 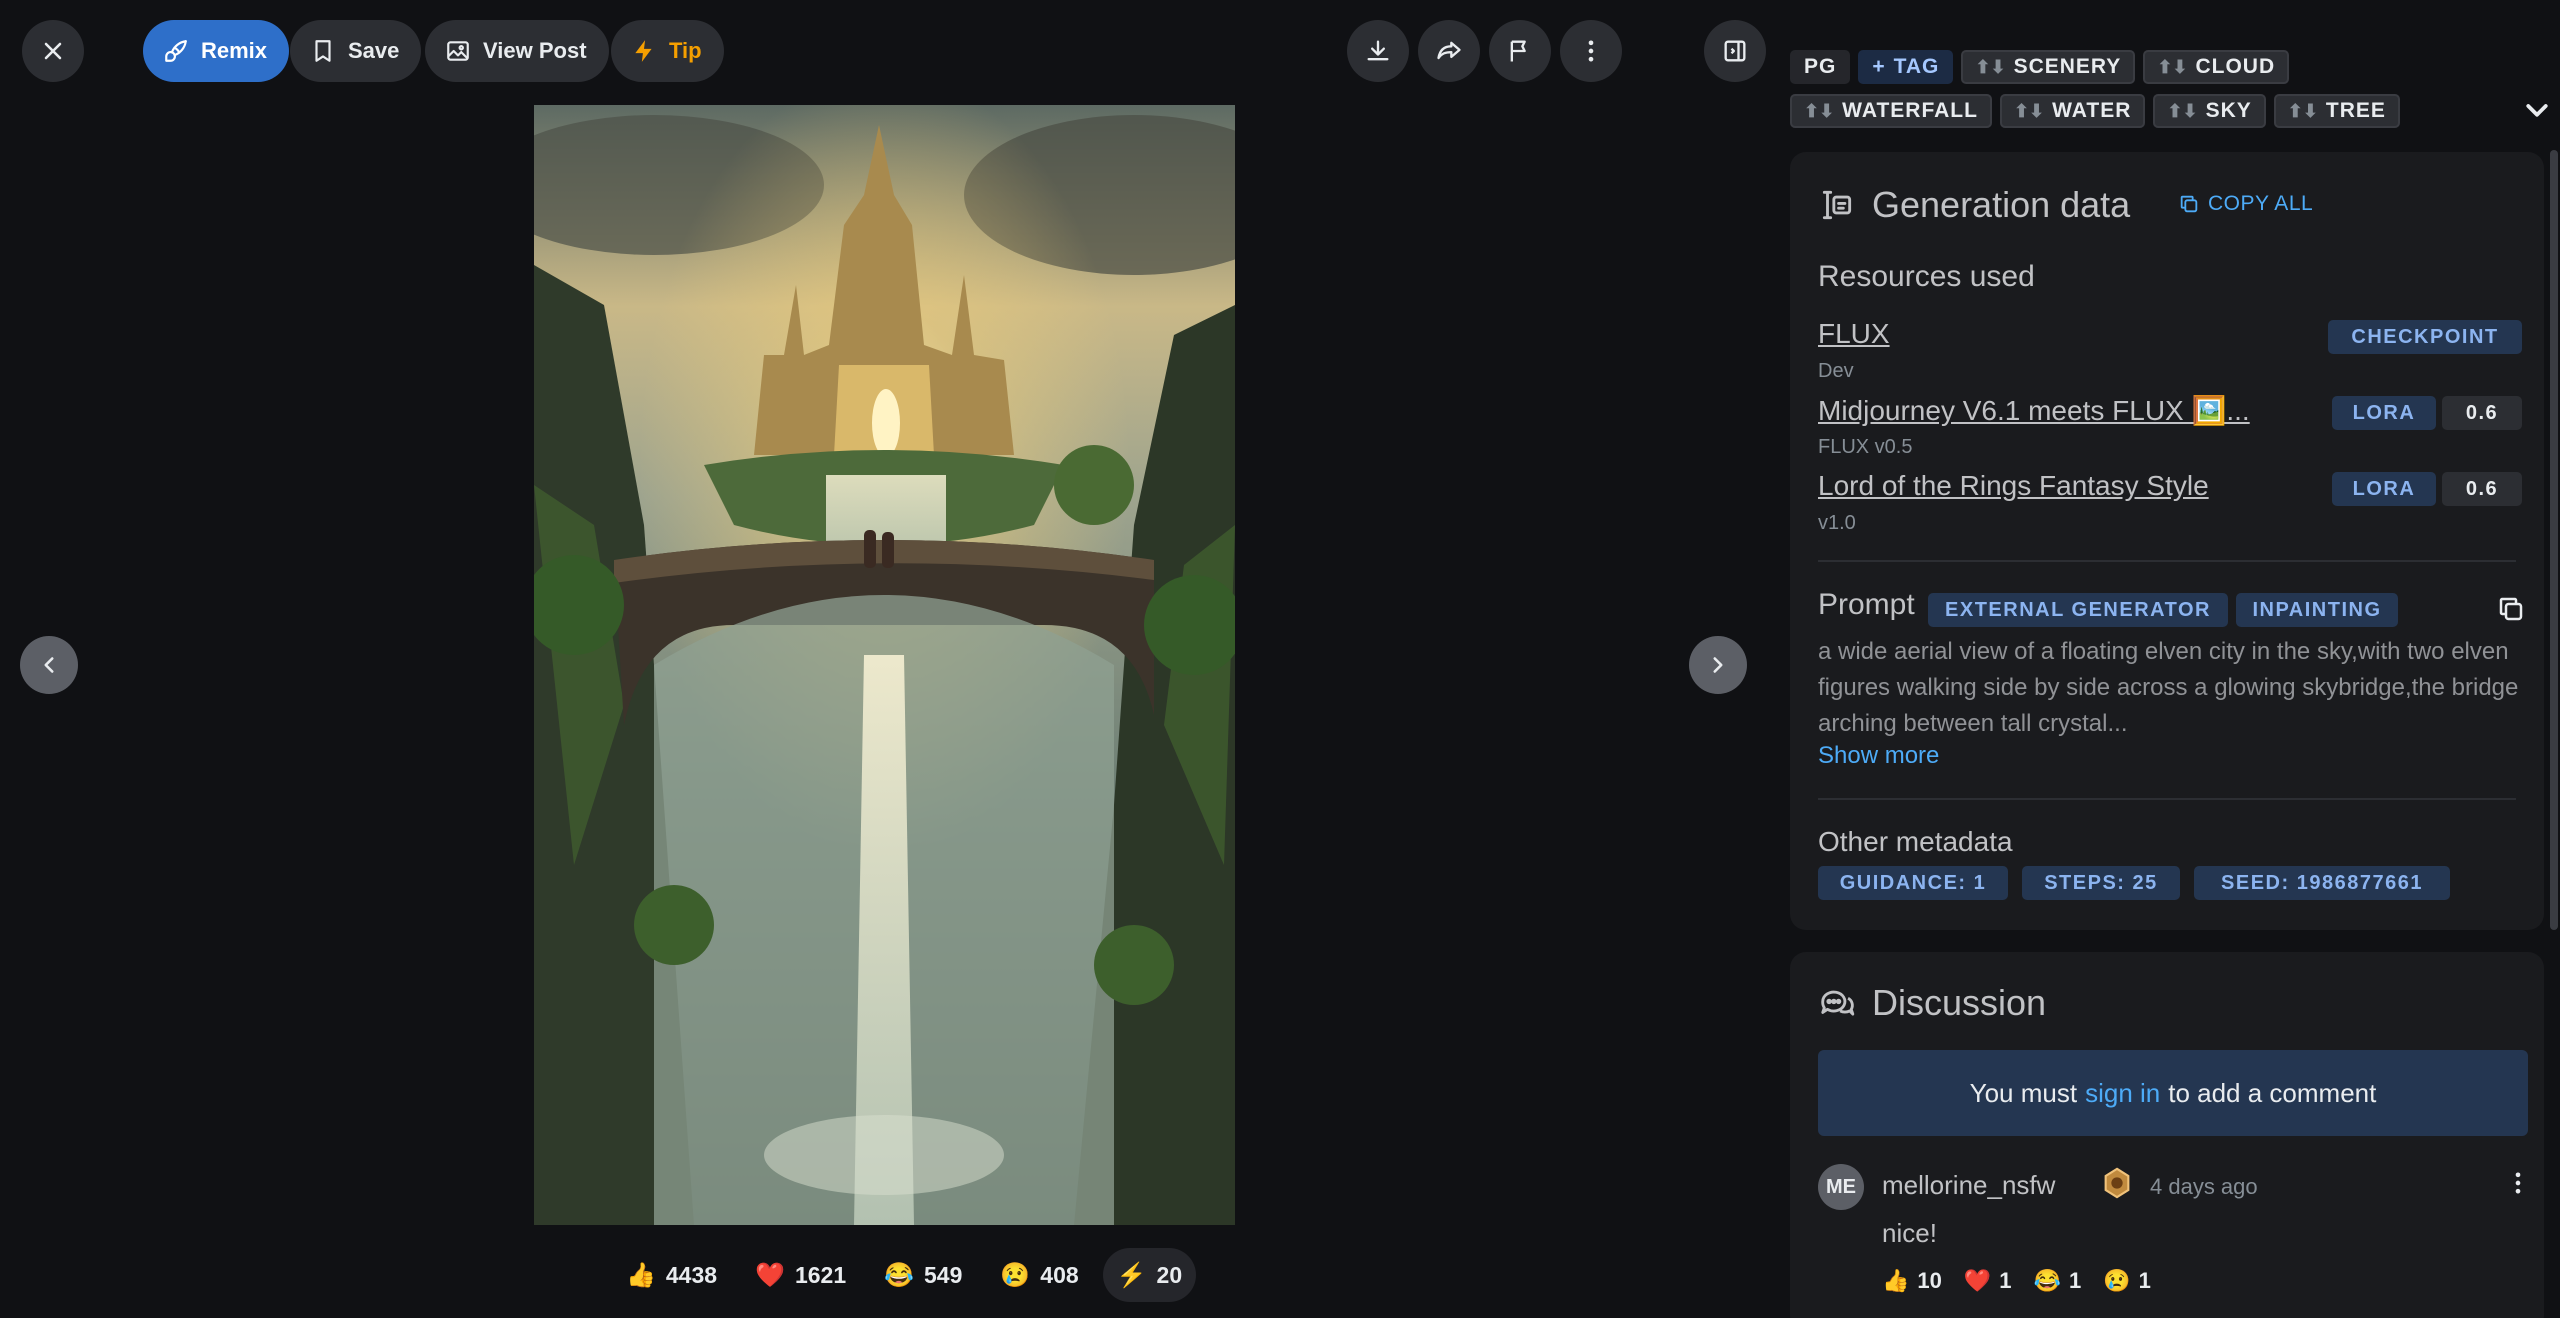 What do you see at coordinates (820, 1274) in the screenshot?
I see `reaction-count: 1621` at bounding box center [820, 1274].